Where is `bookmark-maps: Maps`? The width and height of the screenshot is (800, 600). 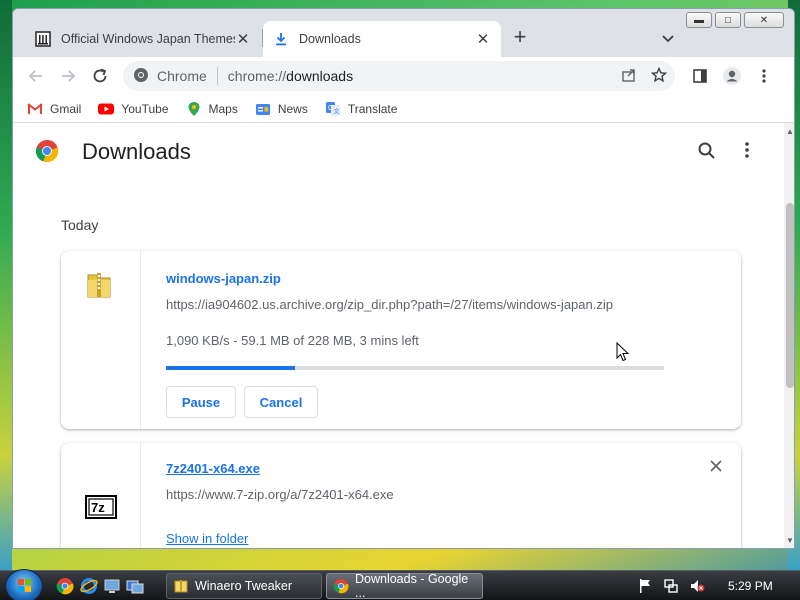
bookmark-maps: Maps is located at coordinates (212, 108).